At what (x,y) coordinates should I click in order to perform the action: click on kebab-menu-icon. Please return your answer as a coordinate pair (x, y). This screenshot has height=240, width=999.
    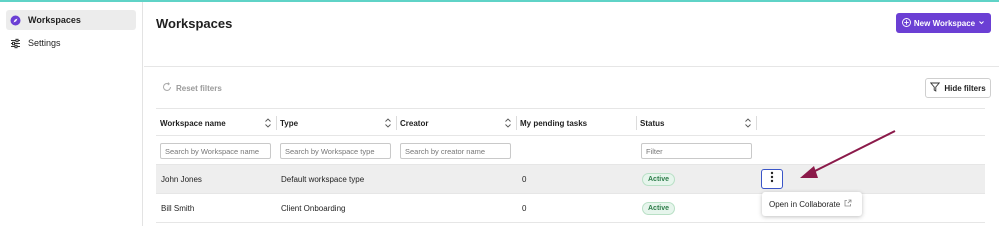
    Looking at the image, I should click on (772, 179).